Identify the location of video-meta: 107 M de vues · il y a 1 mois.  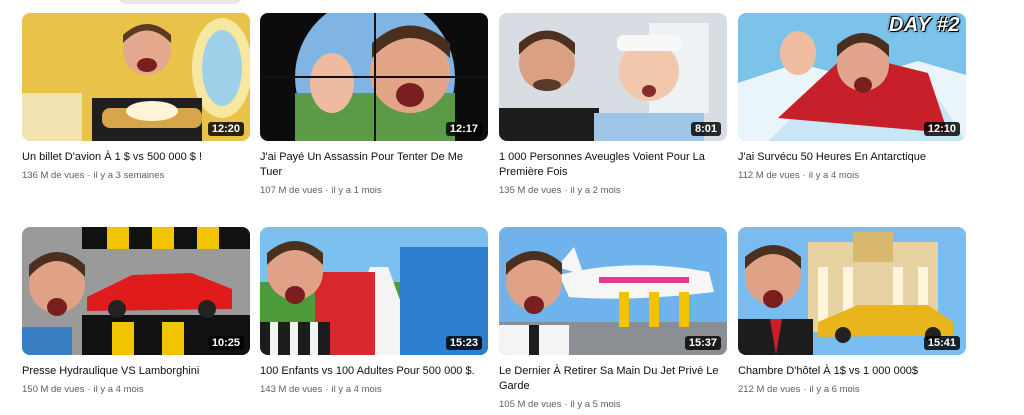
(374, 190).